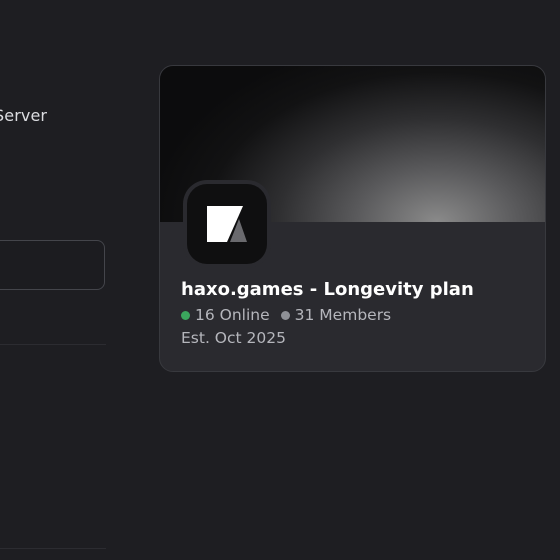 The image size is (560, 560). Describe the element at coordinates (53, 548) in the screenshot. I see `divider-bottom` at that location.